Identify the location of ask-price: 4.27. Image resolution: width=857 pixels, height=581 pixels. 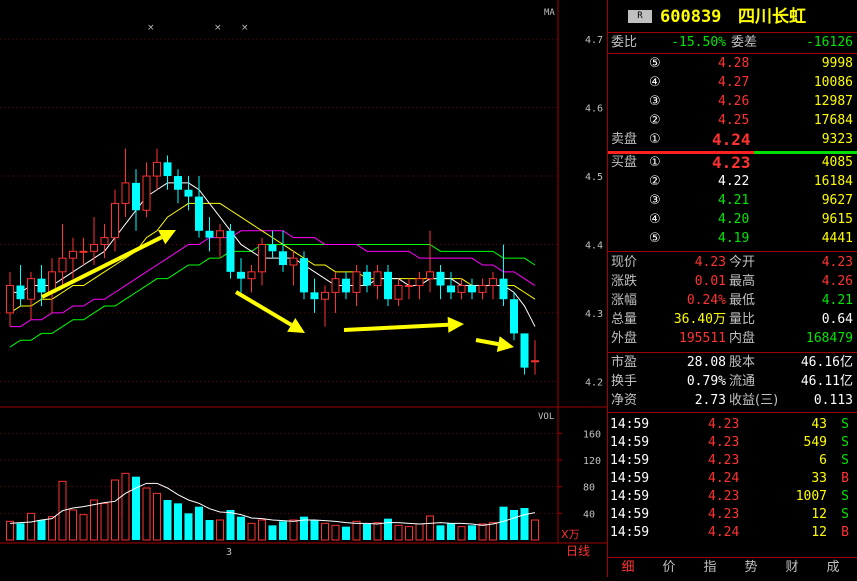
(734, 82).